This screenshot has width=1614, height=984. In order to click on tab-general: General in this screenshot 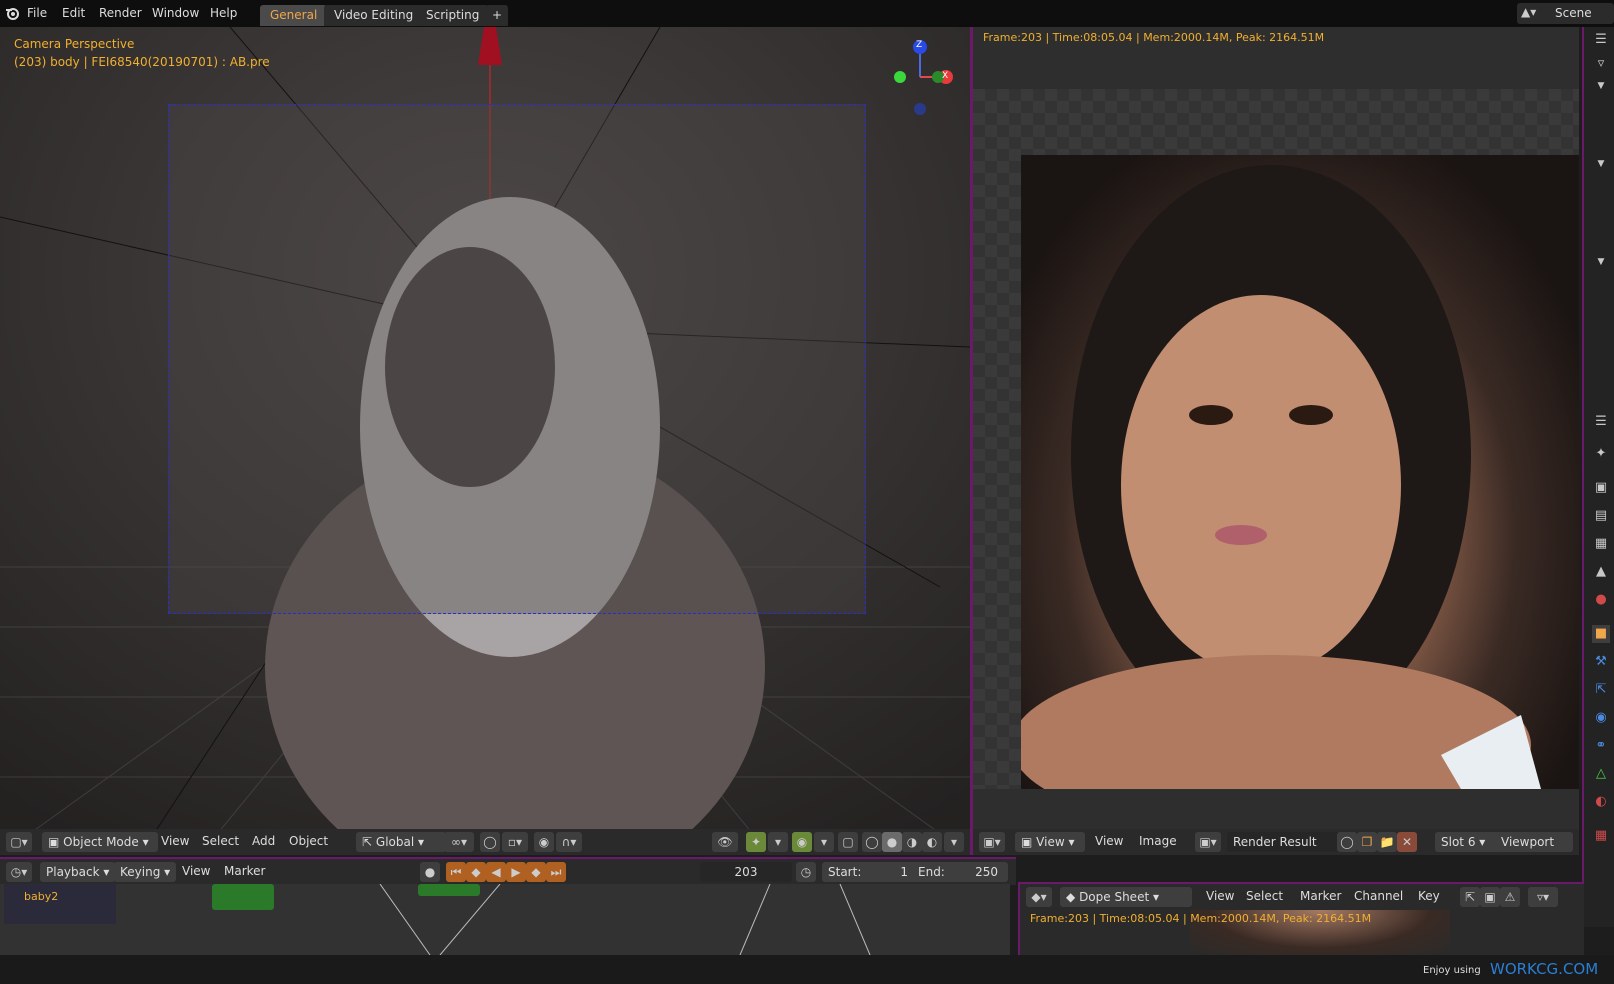, I will do `click(294, 15)`.